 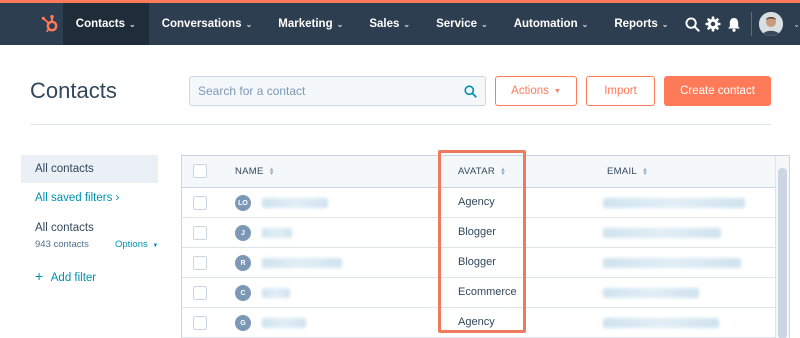 What do you see at coordinates (243, 263) in the screenshot?
I see `contact-initials-avatar: R` at bounding box center [243, 263].